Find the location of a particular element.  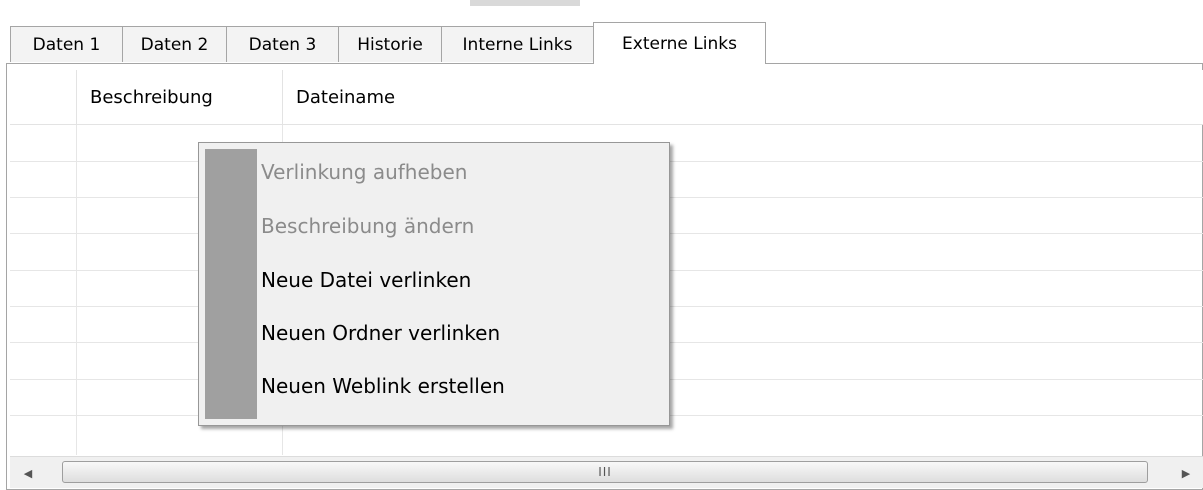

tab-daten-1: Daten 1 is located at coordinates (66, 44).